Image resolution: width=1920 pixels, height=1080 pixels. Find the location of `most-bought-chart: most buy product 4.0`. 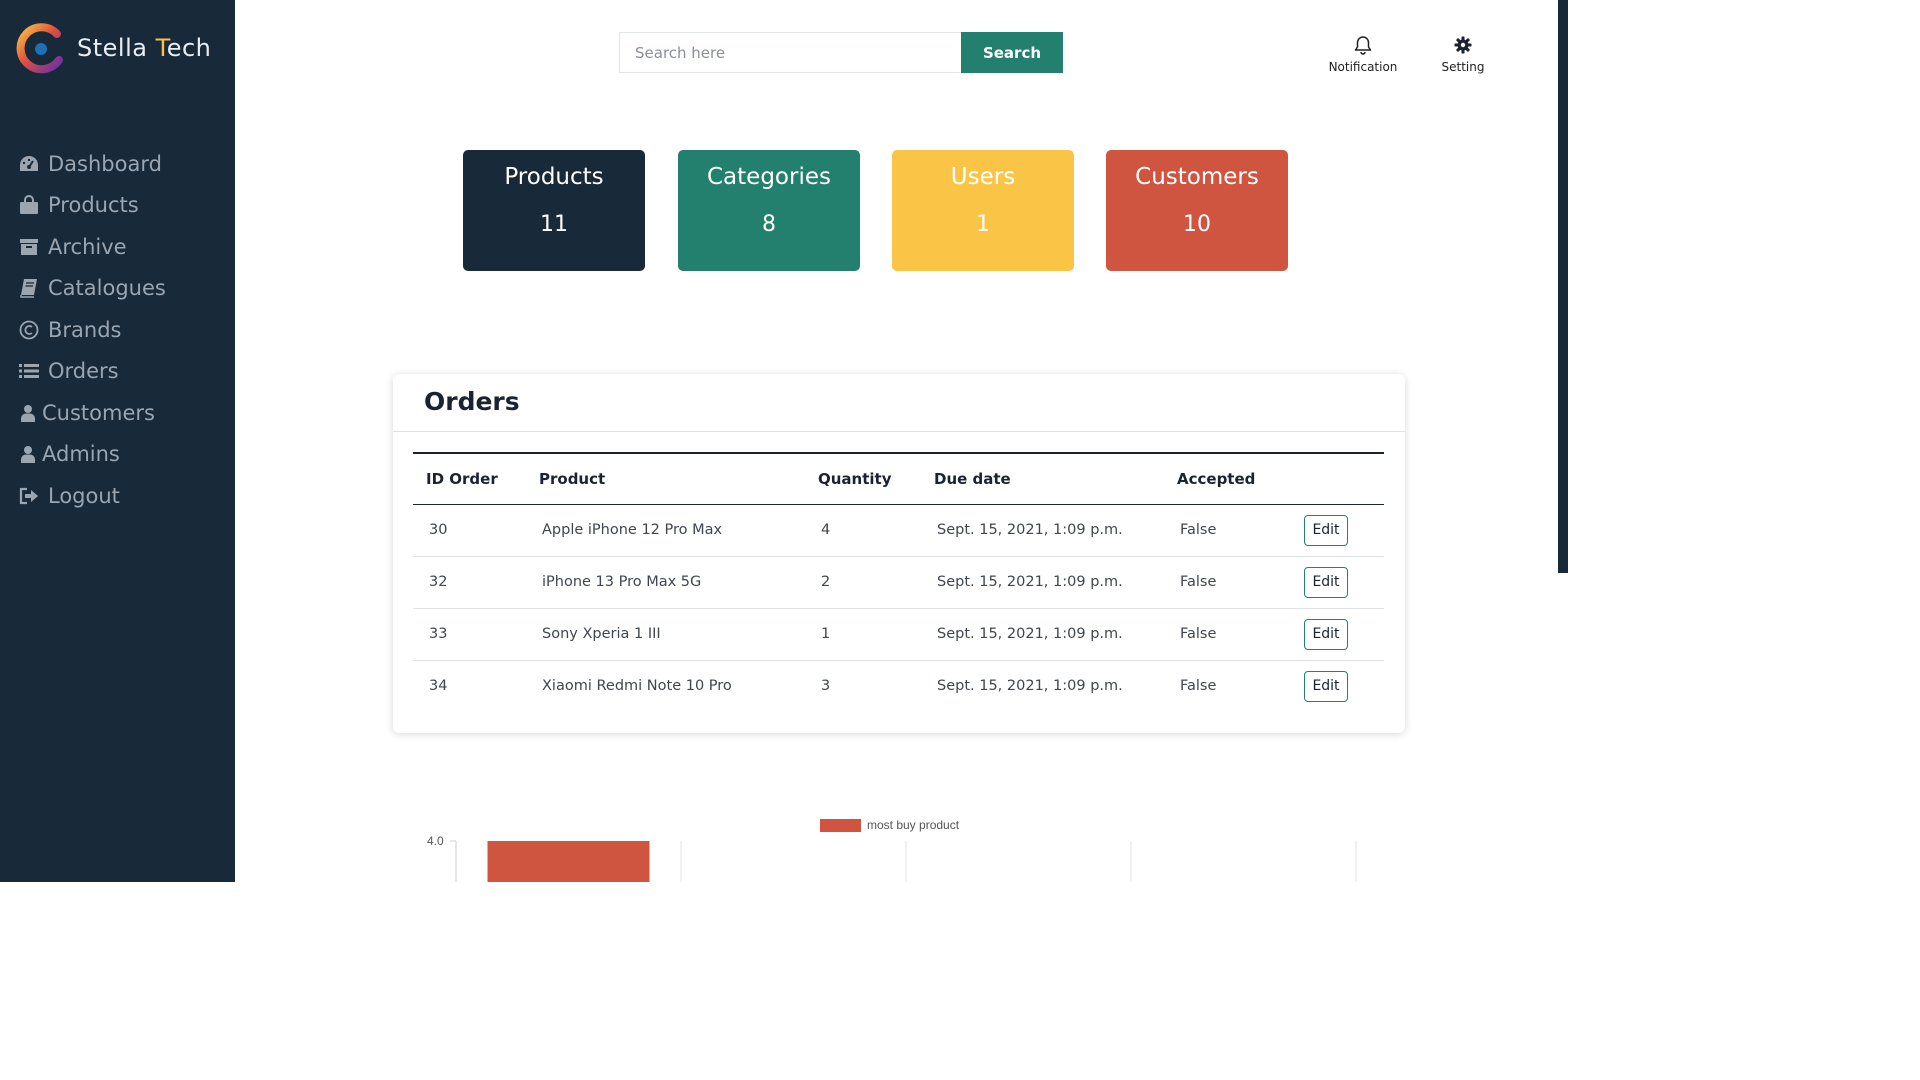

most-bought-chart: most buy product 4.0 is located at coordinates (890, 846).